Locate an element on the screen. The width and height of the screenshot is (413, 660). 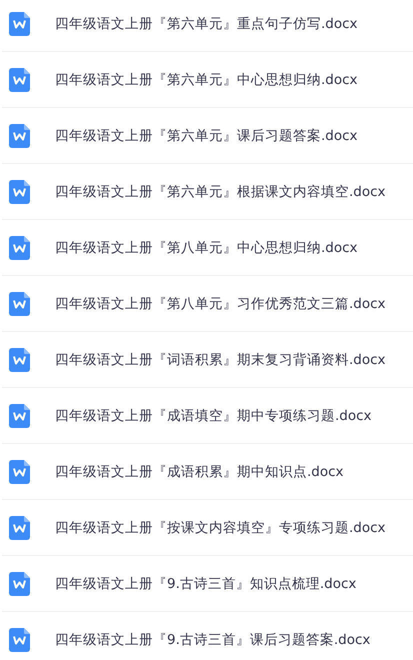
file-name: 四年级语文上册『第六单元』课后习题答案.docx is located at coordinates (206, 135).